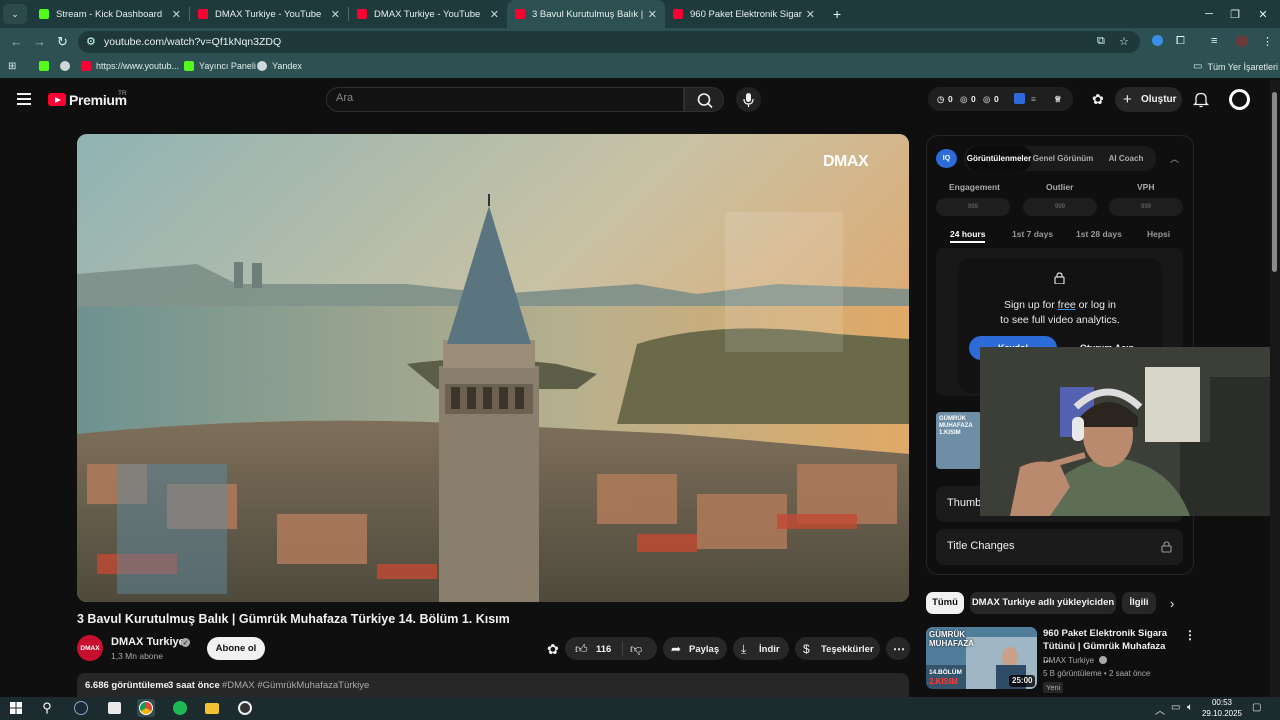  What do you see at coordinates (91, 41) in the screenshot?
I see `site-info-icon: ⚙` at bounding box center [91, 41].